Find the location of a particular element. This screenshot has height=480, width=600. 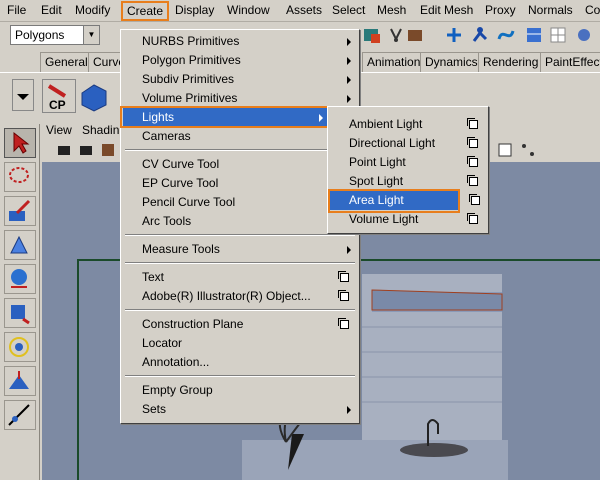

select-tool is located at coordinates (20, 143).